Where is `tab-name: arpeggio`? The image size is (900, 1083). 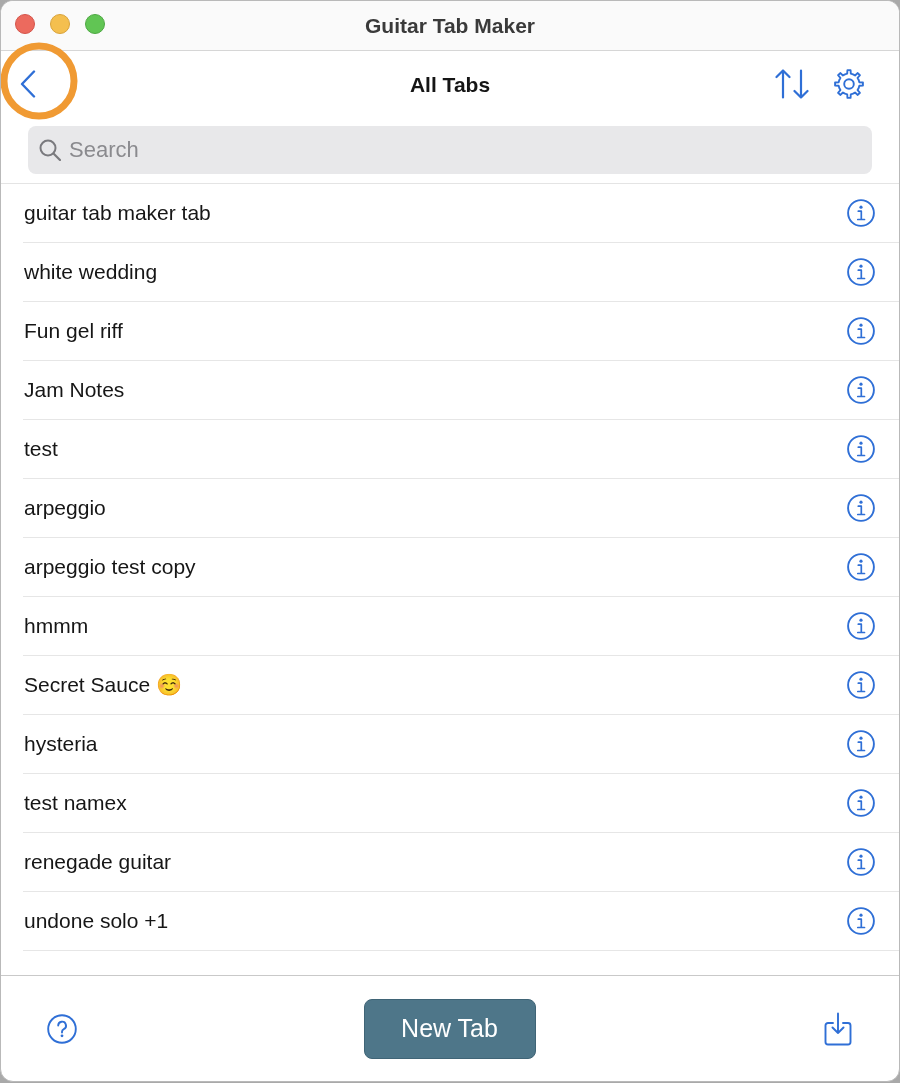
tab-name: arpeggio is located at coordinates (65, 508).